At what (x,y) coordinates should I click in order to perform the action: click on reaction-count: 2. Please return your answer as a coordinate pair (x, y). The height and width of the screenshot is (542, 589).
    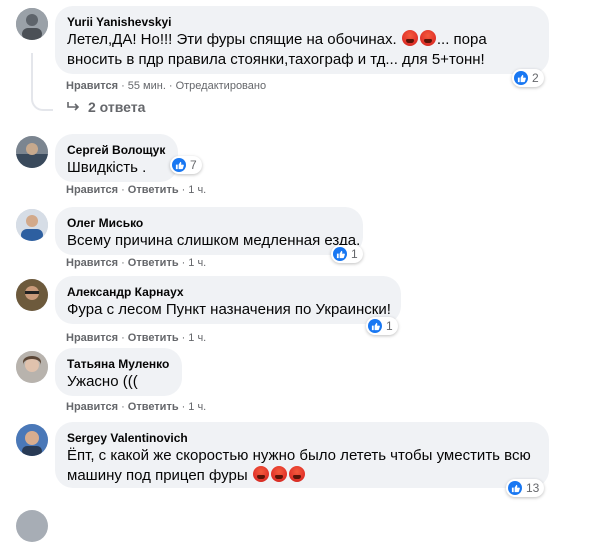
    Looking at the image, I should click on (528, 78).